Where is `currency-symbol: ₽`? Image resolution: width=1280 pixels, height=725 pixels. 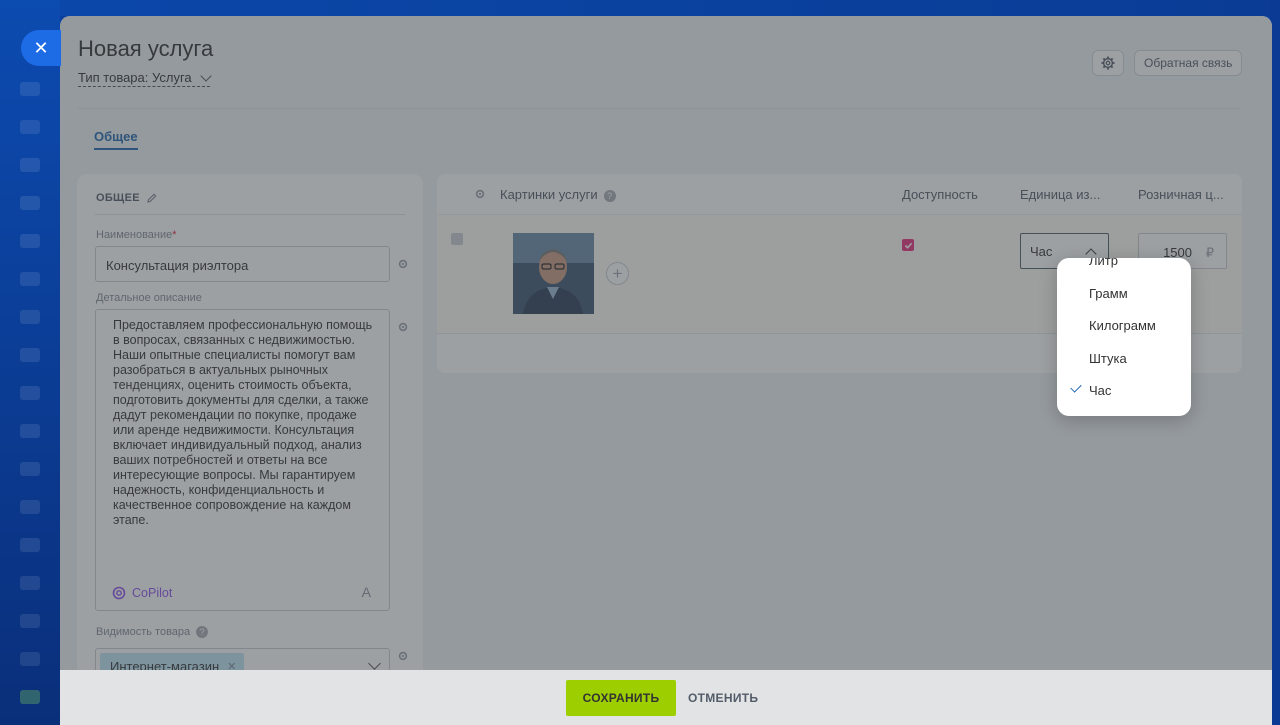 currency-symbol: ₽ is located at coordinates (1209, 252).